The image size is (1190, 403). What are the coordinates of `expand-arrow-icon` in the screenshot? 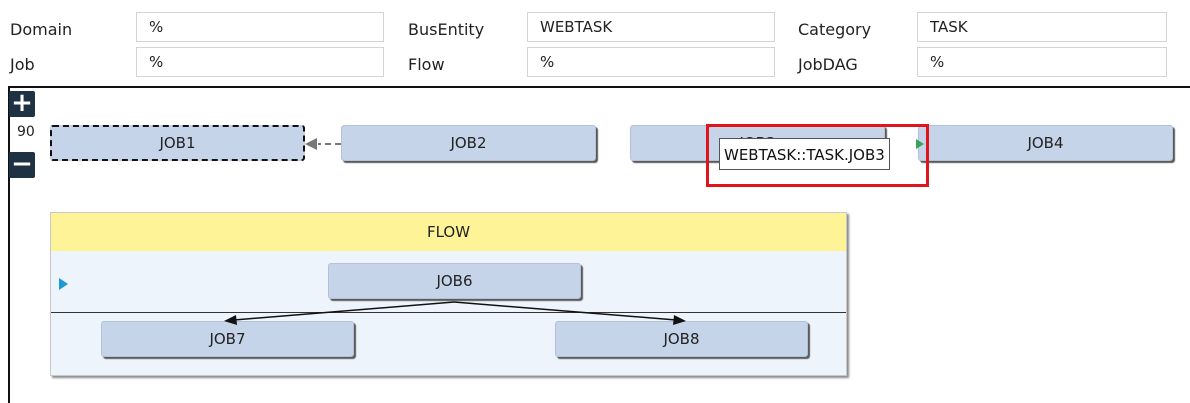 It's located at (63, 284).